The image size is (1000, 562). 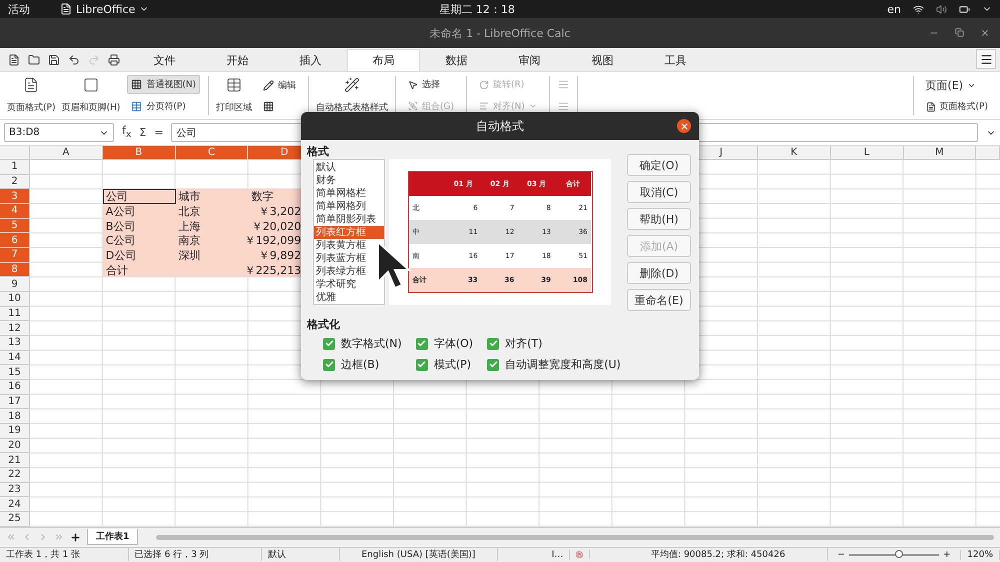 I want to click on row-header: 10, so click(x=15, y=299).